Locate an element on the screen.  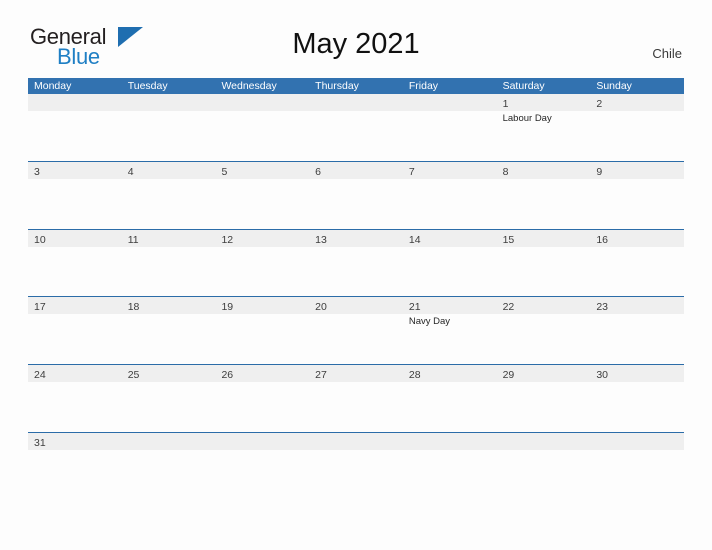
day-cell: 8 is located at coordinates (544, 170).